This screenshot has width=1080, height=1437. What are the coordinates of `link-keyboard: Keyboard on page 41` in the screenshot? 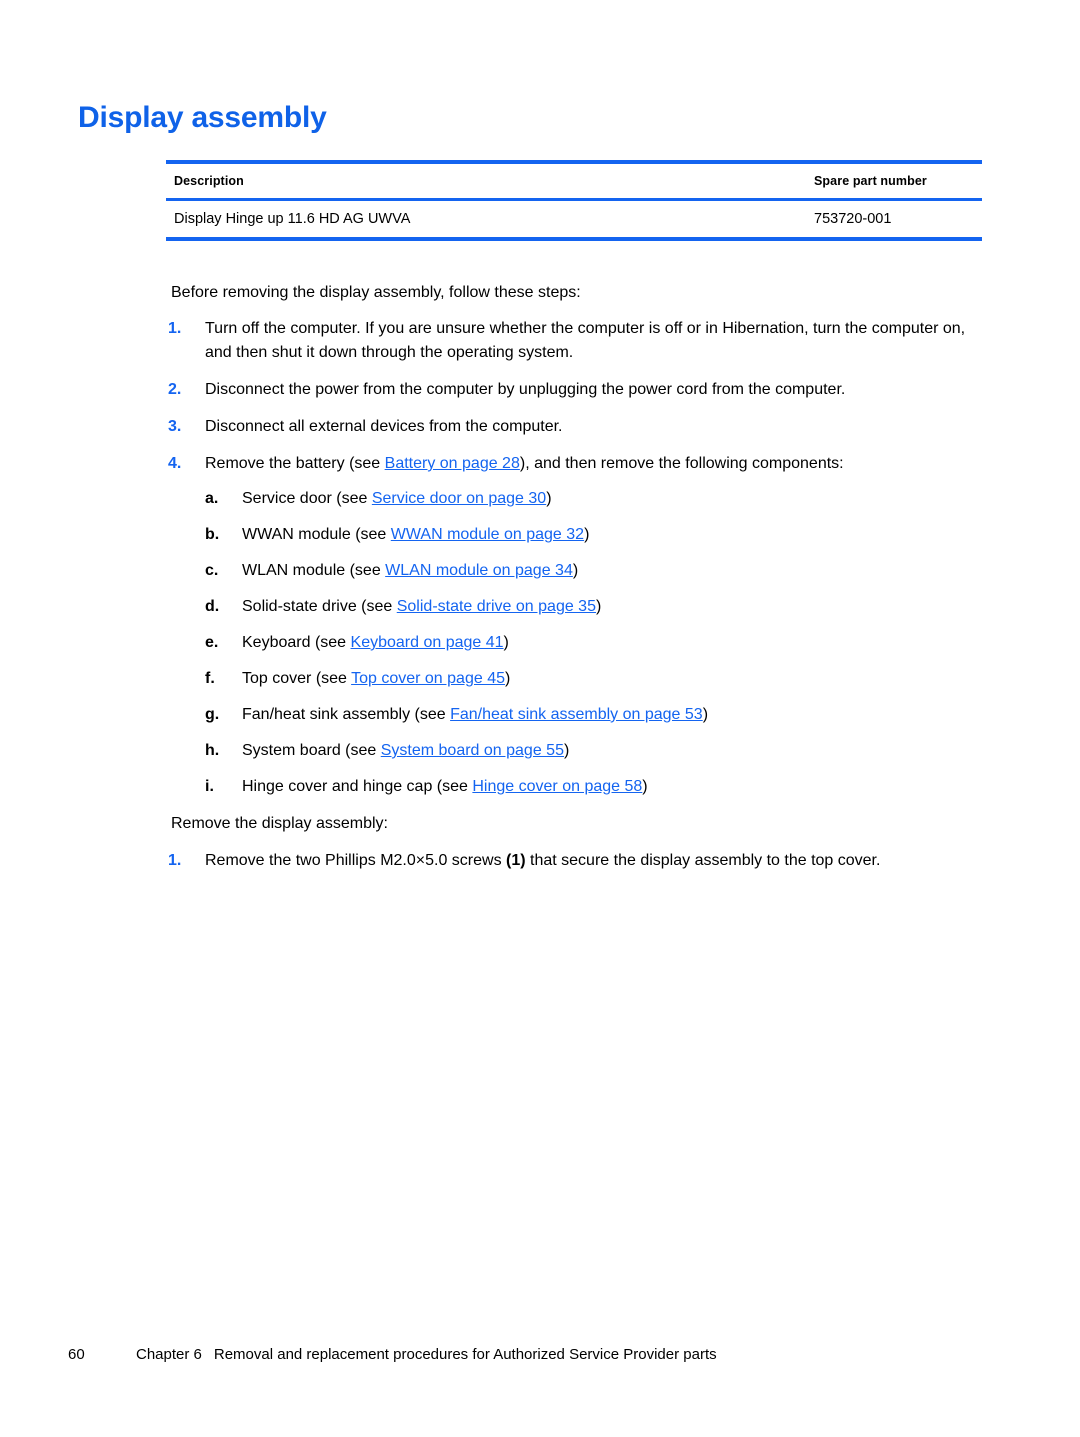 It's located at (427, 642).